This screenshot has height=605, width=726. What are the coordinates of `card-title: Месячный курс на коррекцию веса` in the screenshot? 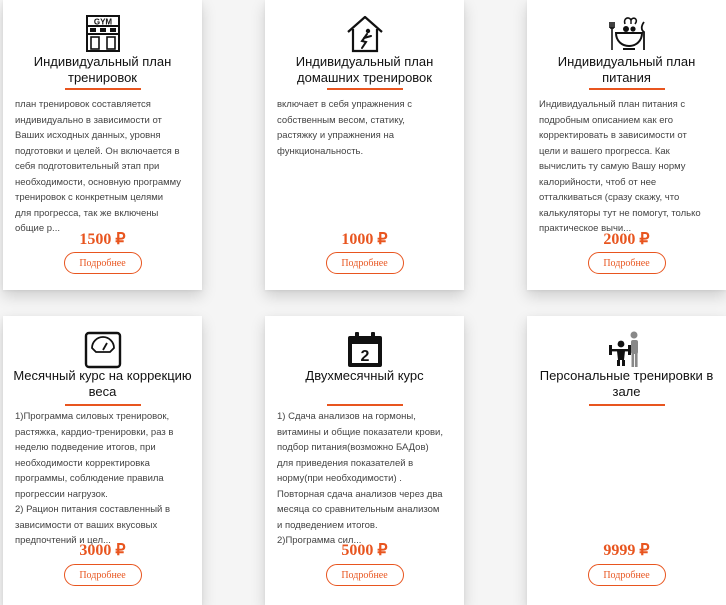 It's located at (102, 383).